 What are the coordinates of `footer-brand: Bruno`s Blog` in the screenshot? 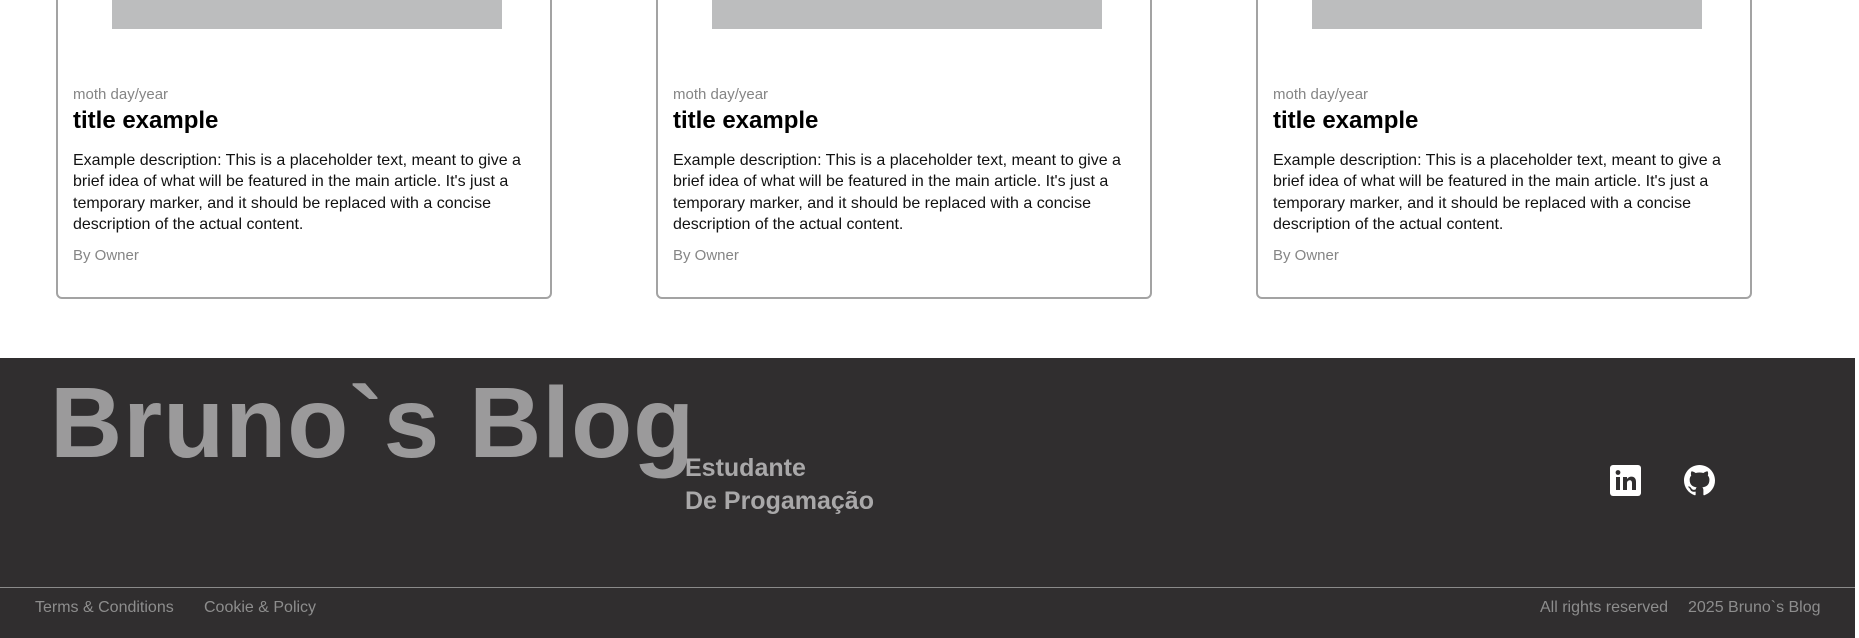 It's located at (373, 423).